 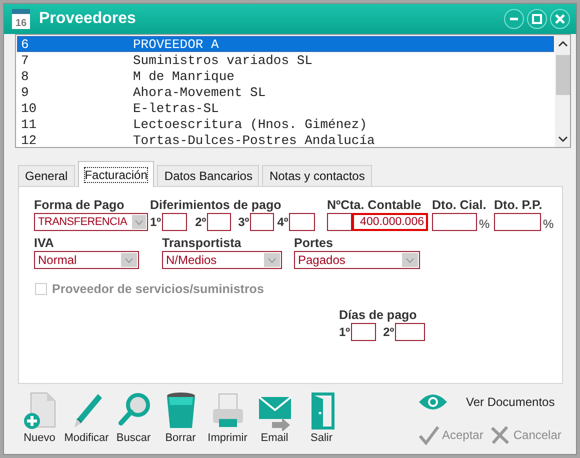 What do you see at coordinates (282, 222) in the screenshot?
I see `field-label: 4º` at bounding box center [282, 222].